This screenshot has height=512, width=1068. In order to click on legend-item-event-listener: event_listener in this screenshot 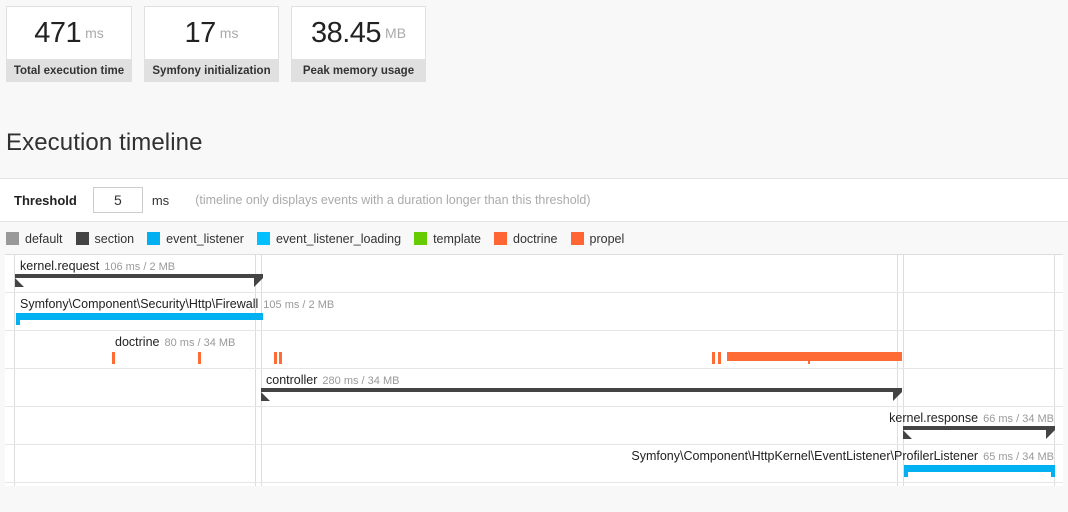, I will do `click(195, 239)`.